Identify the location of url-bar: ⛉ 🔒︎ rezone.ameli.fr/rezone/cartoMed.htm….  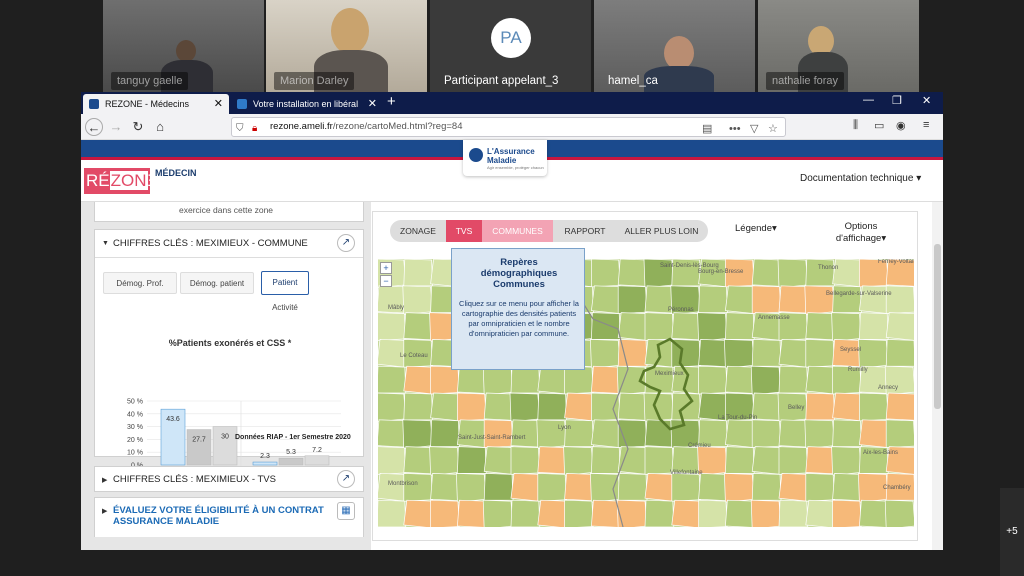
(508, 127).